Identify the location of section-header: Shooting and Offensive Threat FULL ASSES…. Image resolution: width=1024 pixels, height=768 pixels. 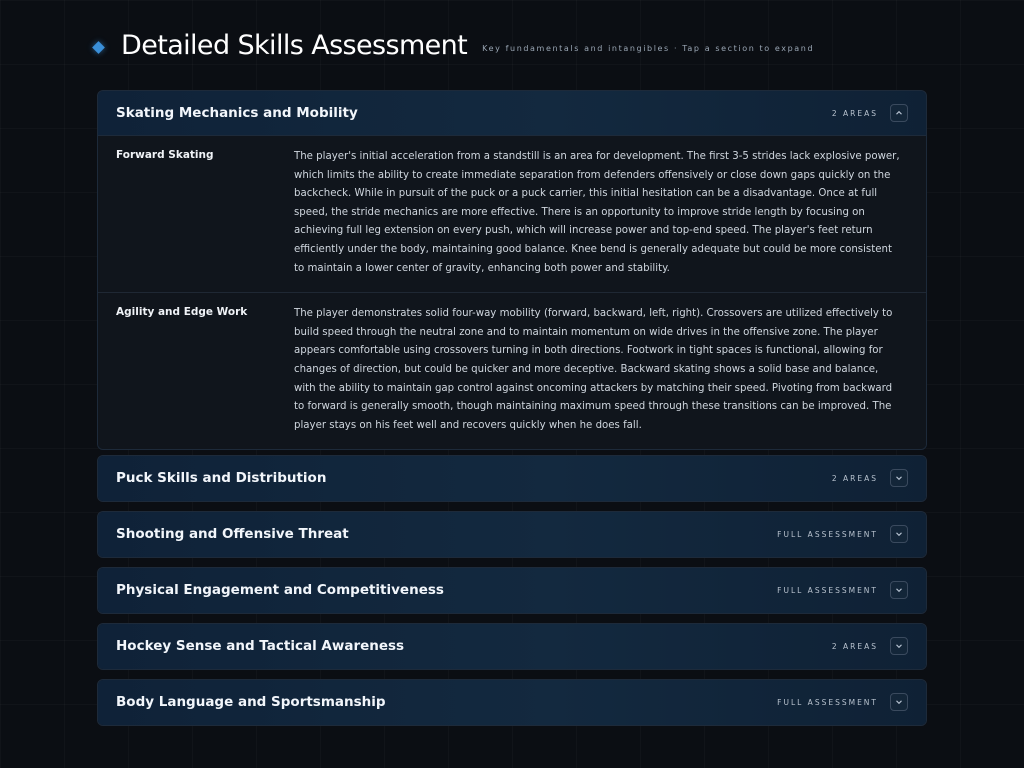
(512, 534).